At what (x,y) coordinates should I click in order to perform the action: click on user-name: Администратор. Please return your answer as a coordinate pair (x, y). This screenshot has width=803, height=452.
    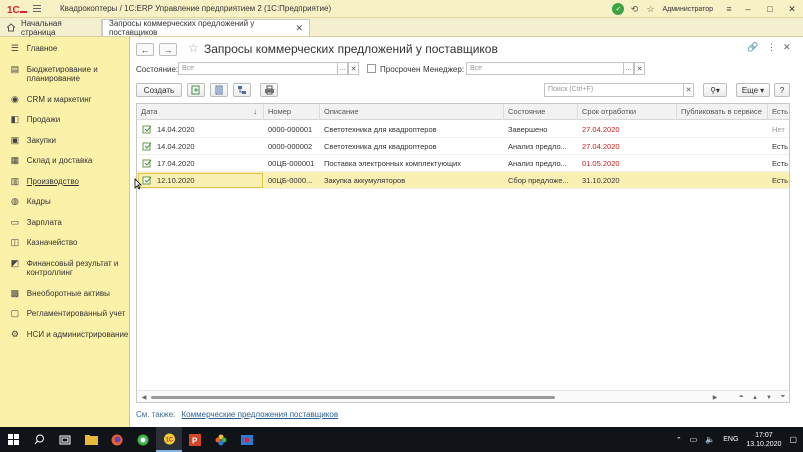
    Looking at the image, I should click on (687, 9).